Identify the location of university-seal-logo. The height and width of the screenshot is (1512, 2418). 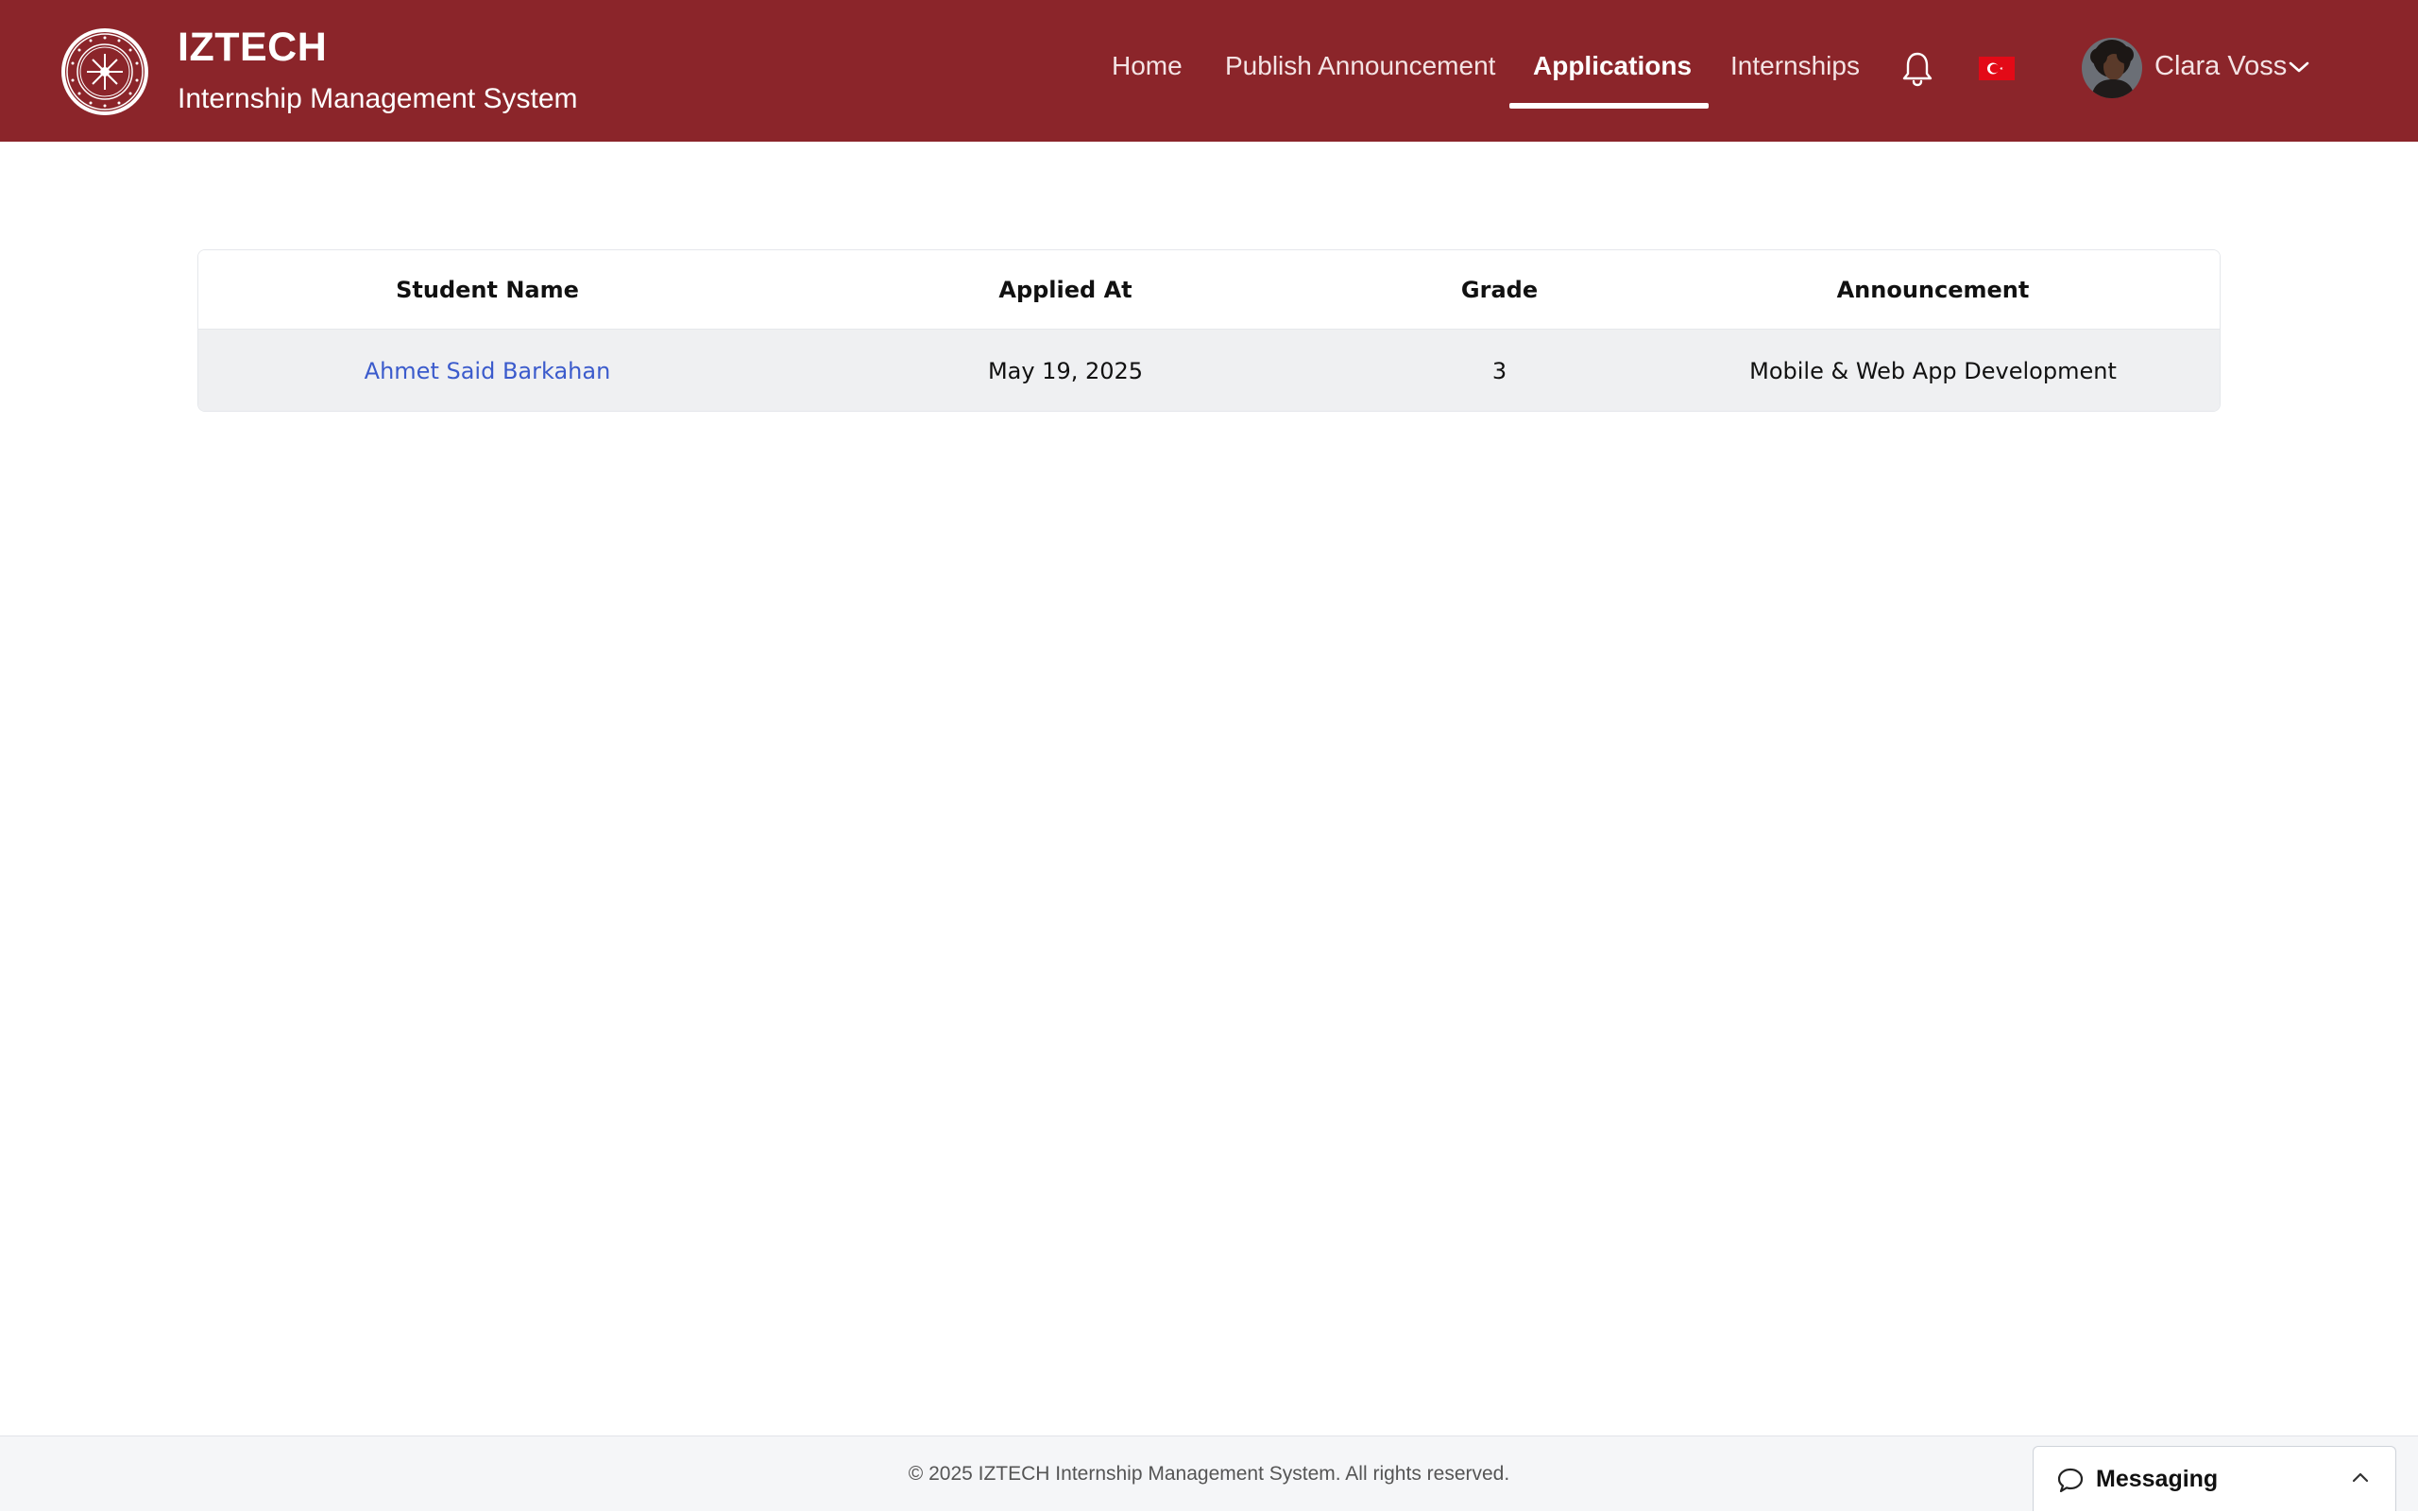
(105, 71).